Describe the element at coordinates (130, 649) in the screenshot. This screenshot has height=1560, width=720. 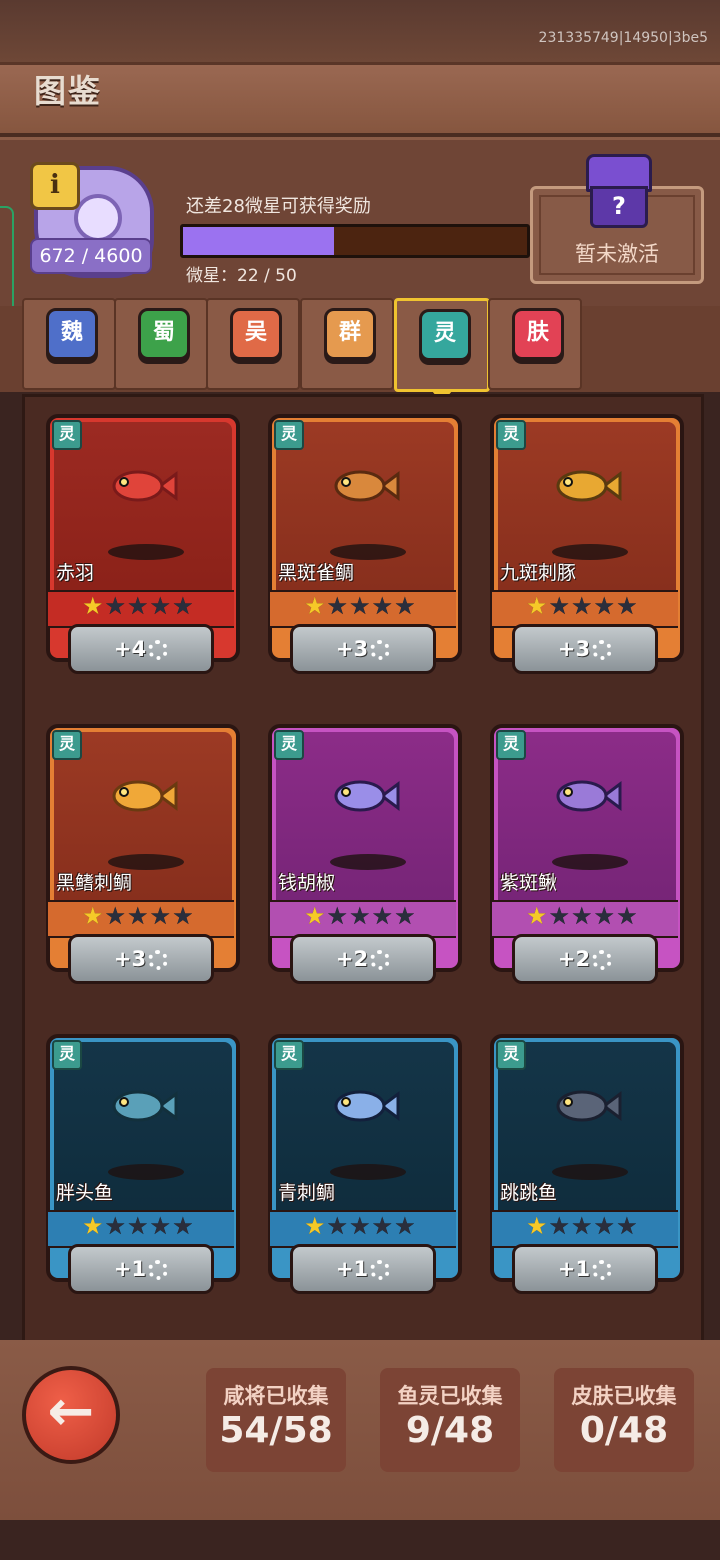
I see `upgrade-amount: +4` at that location.